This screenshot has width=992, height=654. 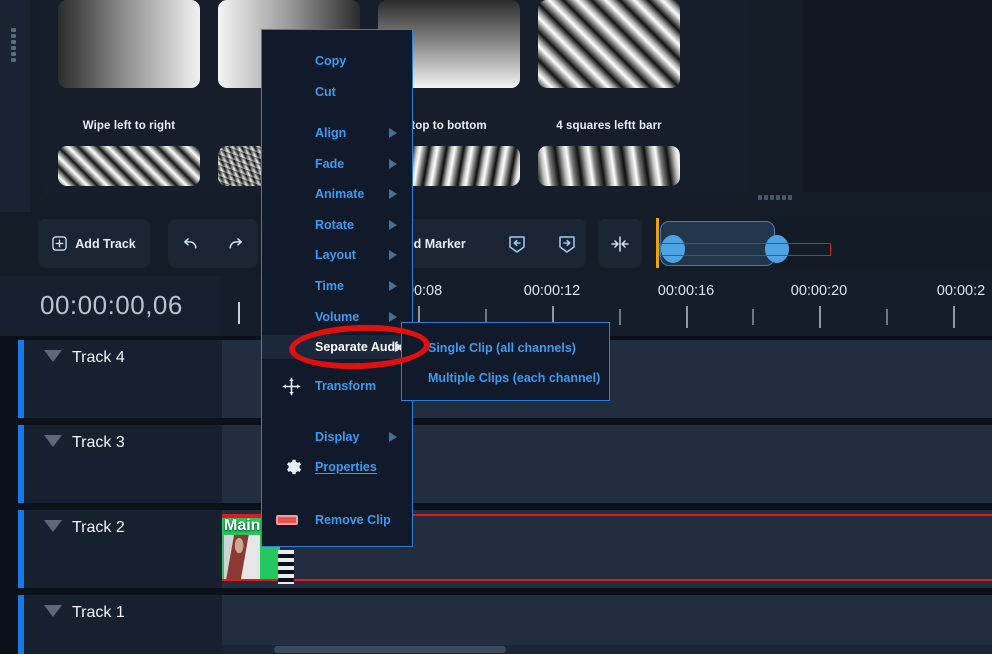 I want to click on context-menu-item-animate: Animate, so click(x=338, y=194).